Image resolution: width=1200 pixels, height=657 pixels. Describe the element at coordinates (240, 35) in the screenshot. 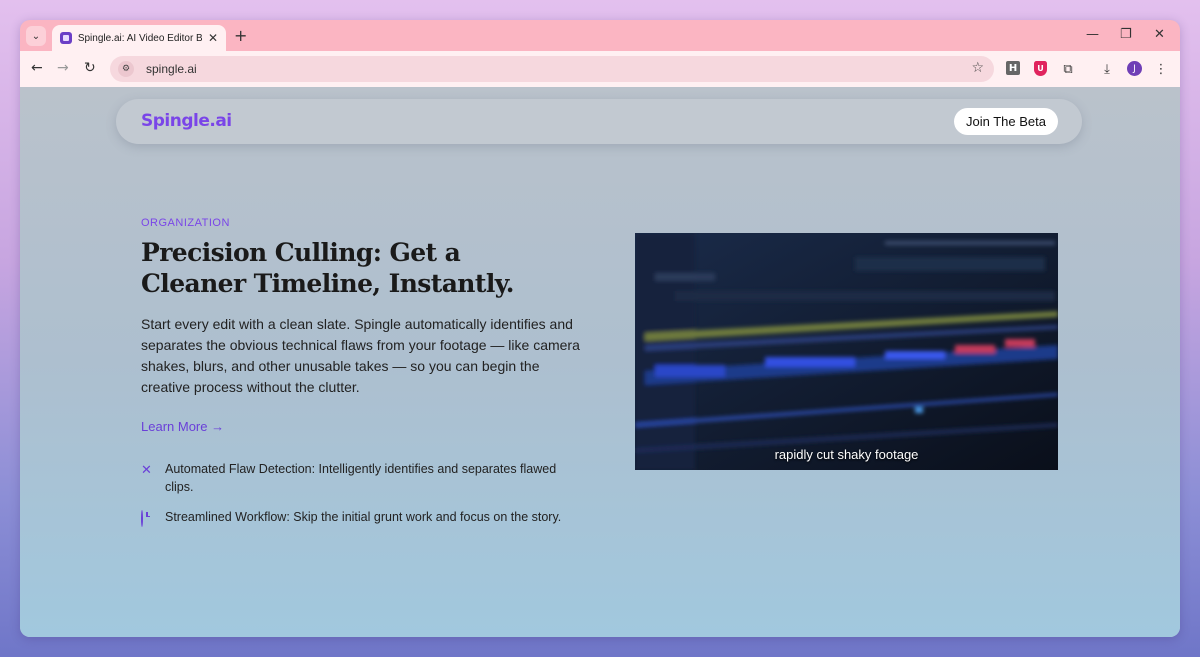

I see `new-tab-icon: +` at that location.